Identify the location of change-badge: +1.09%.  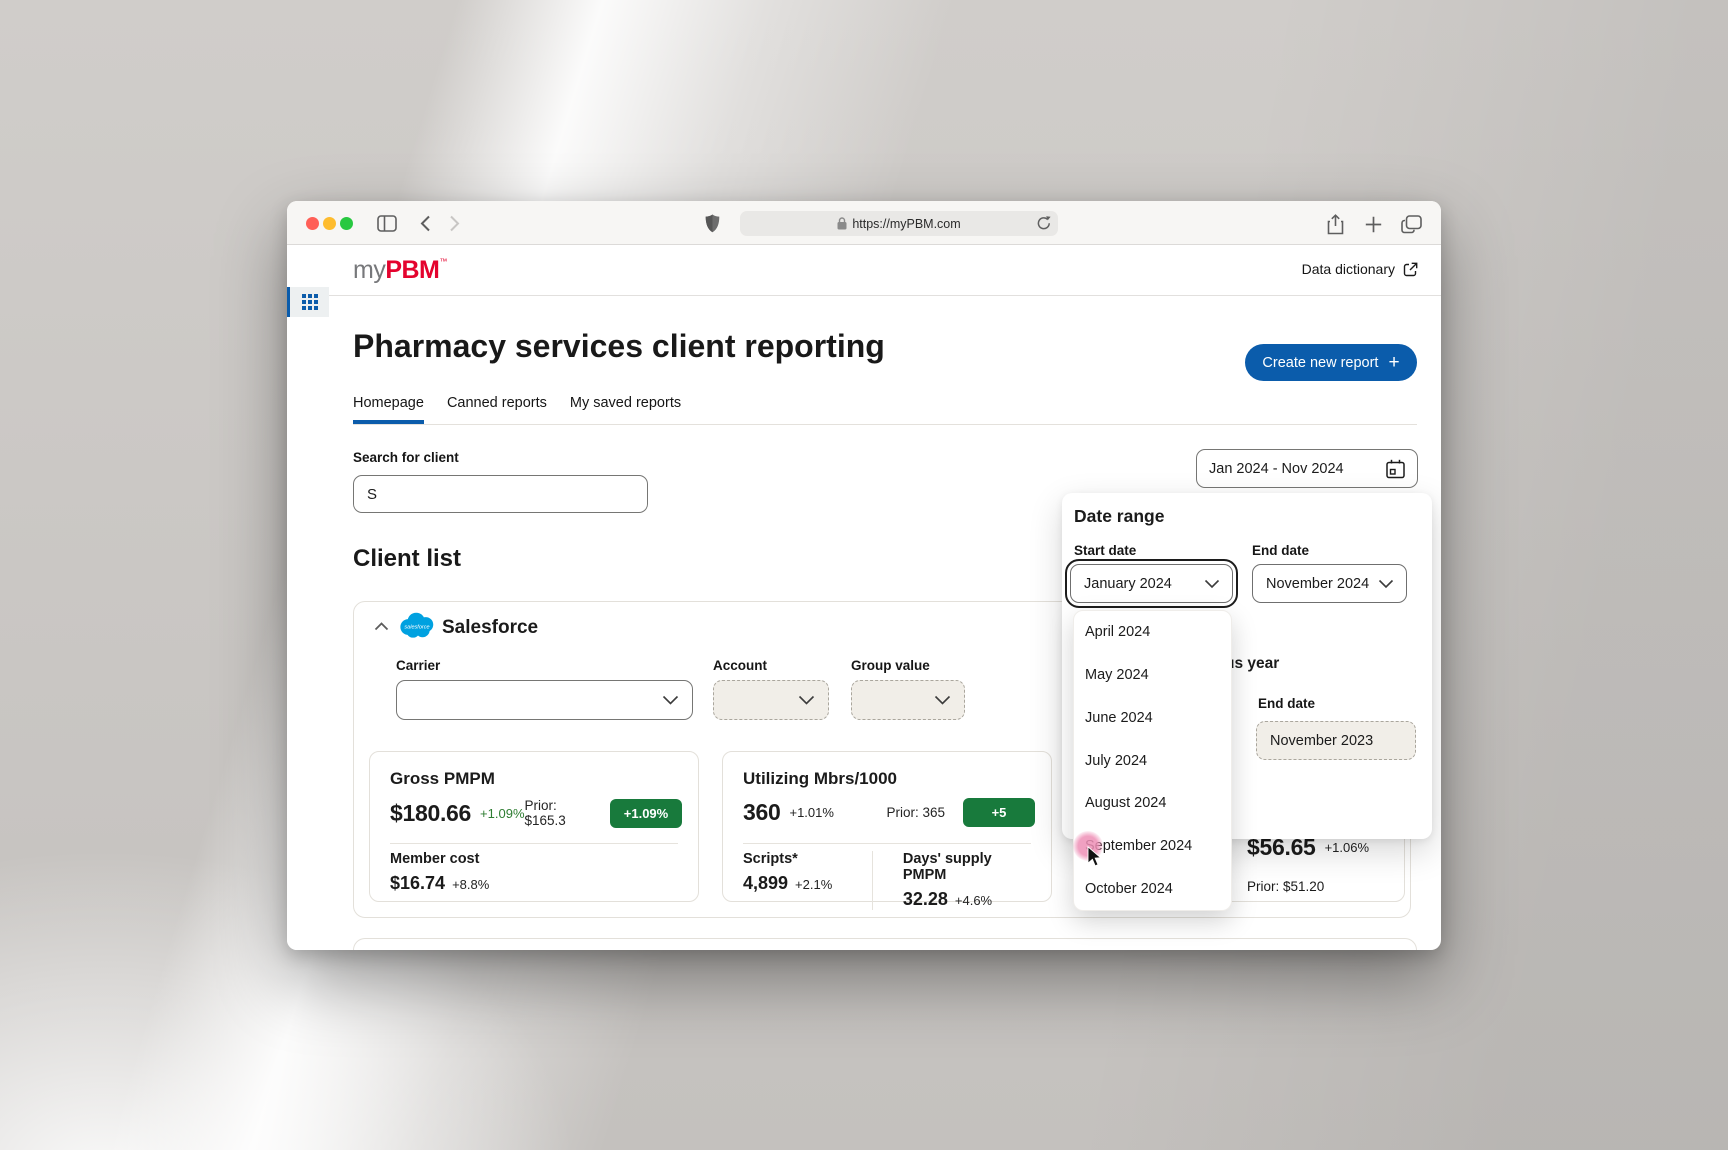
(646, 813).